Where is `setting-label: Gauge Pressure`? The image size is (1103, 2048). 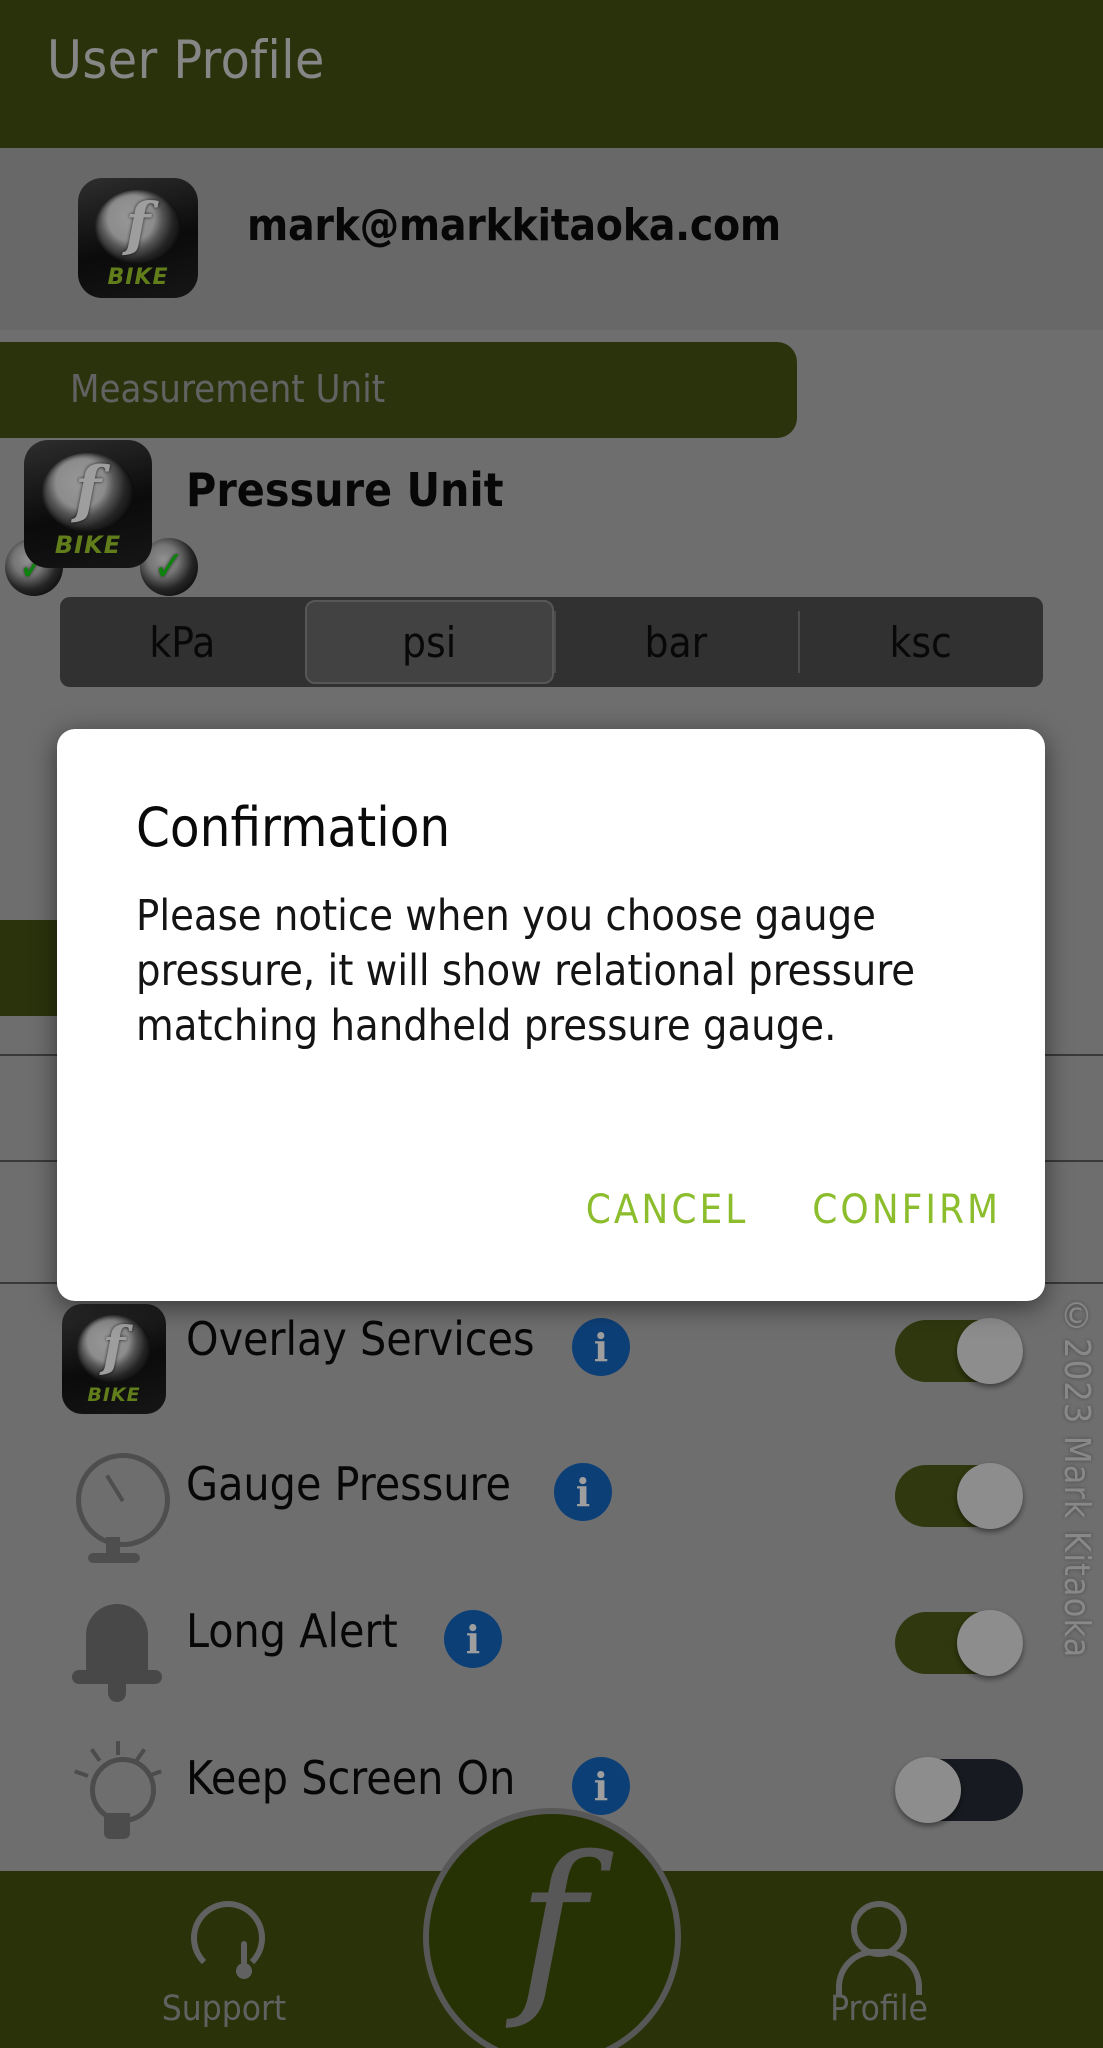
setting-label: Gauge Pressure is located at coordinates (348, 1484).